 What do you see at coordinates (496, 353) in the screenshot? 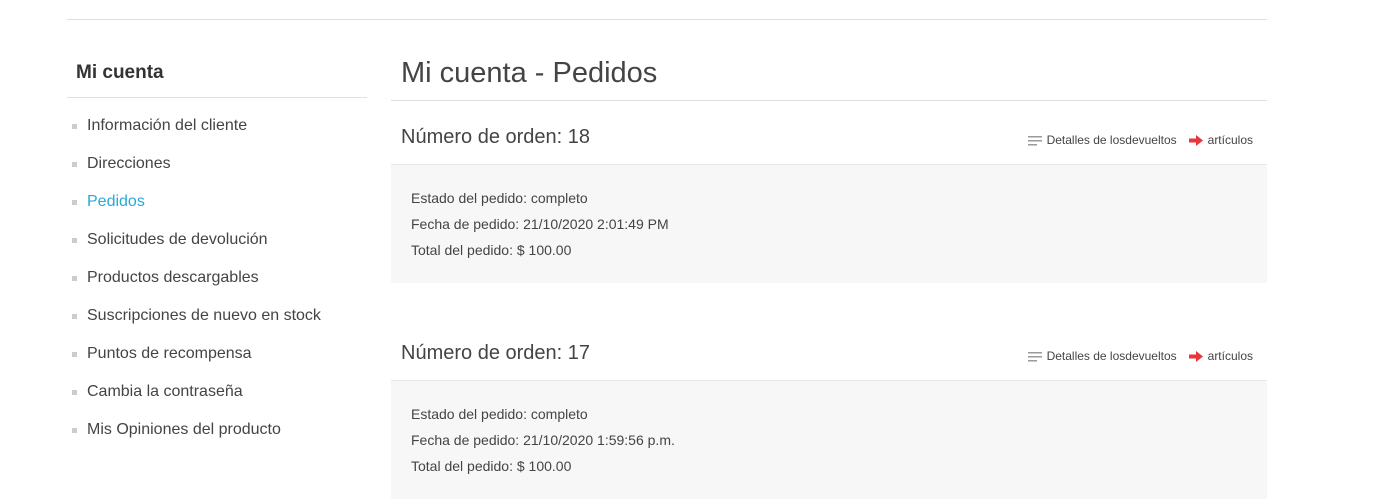
I see `order-number: Número de orden: 17` at bounding box center [496, 353].